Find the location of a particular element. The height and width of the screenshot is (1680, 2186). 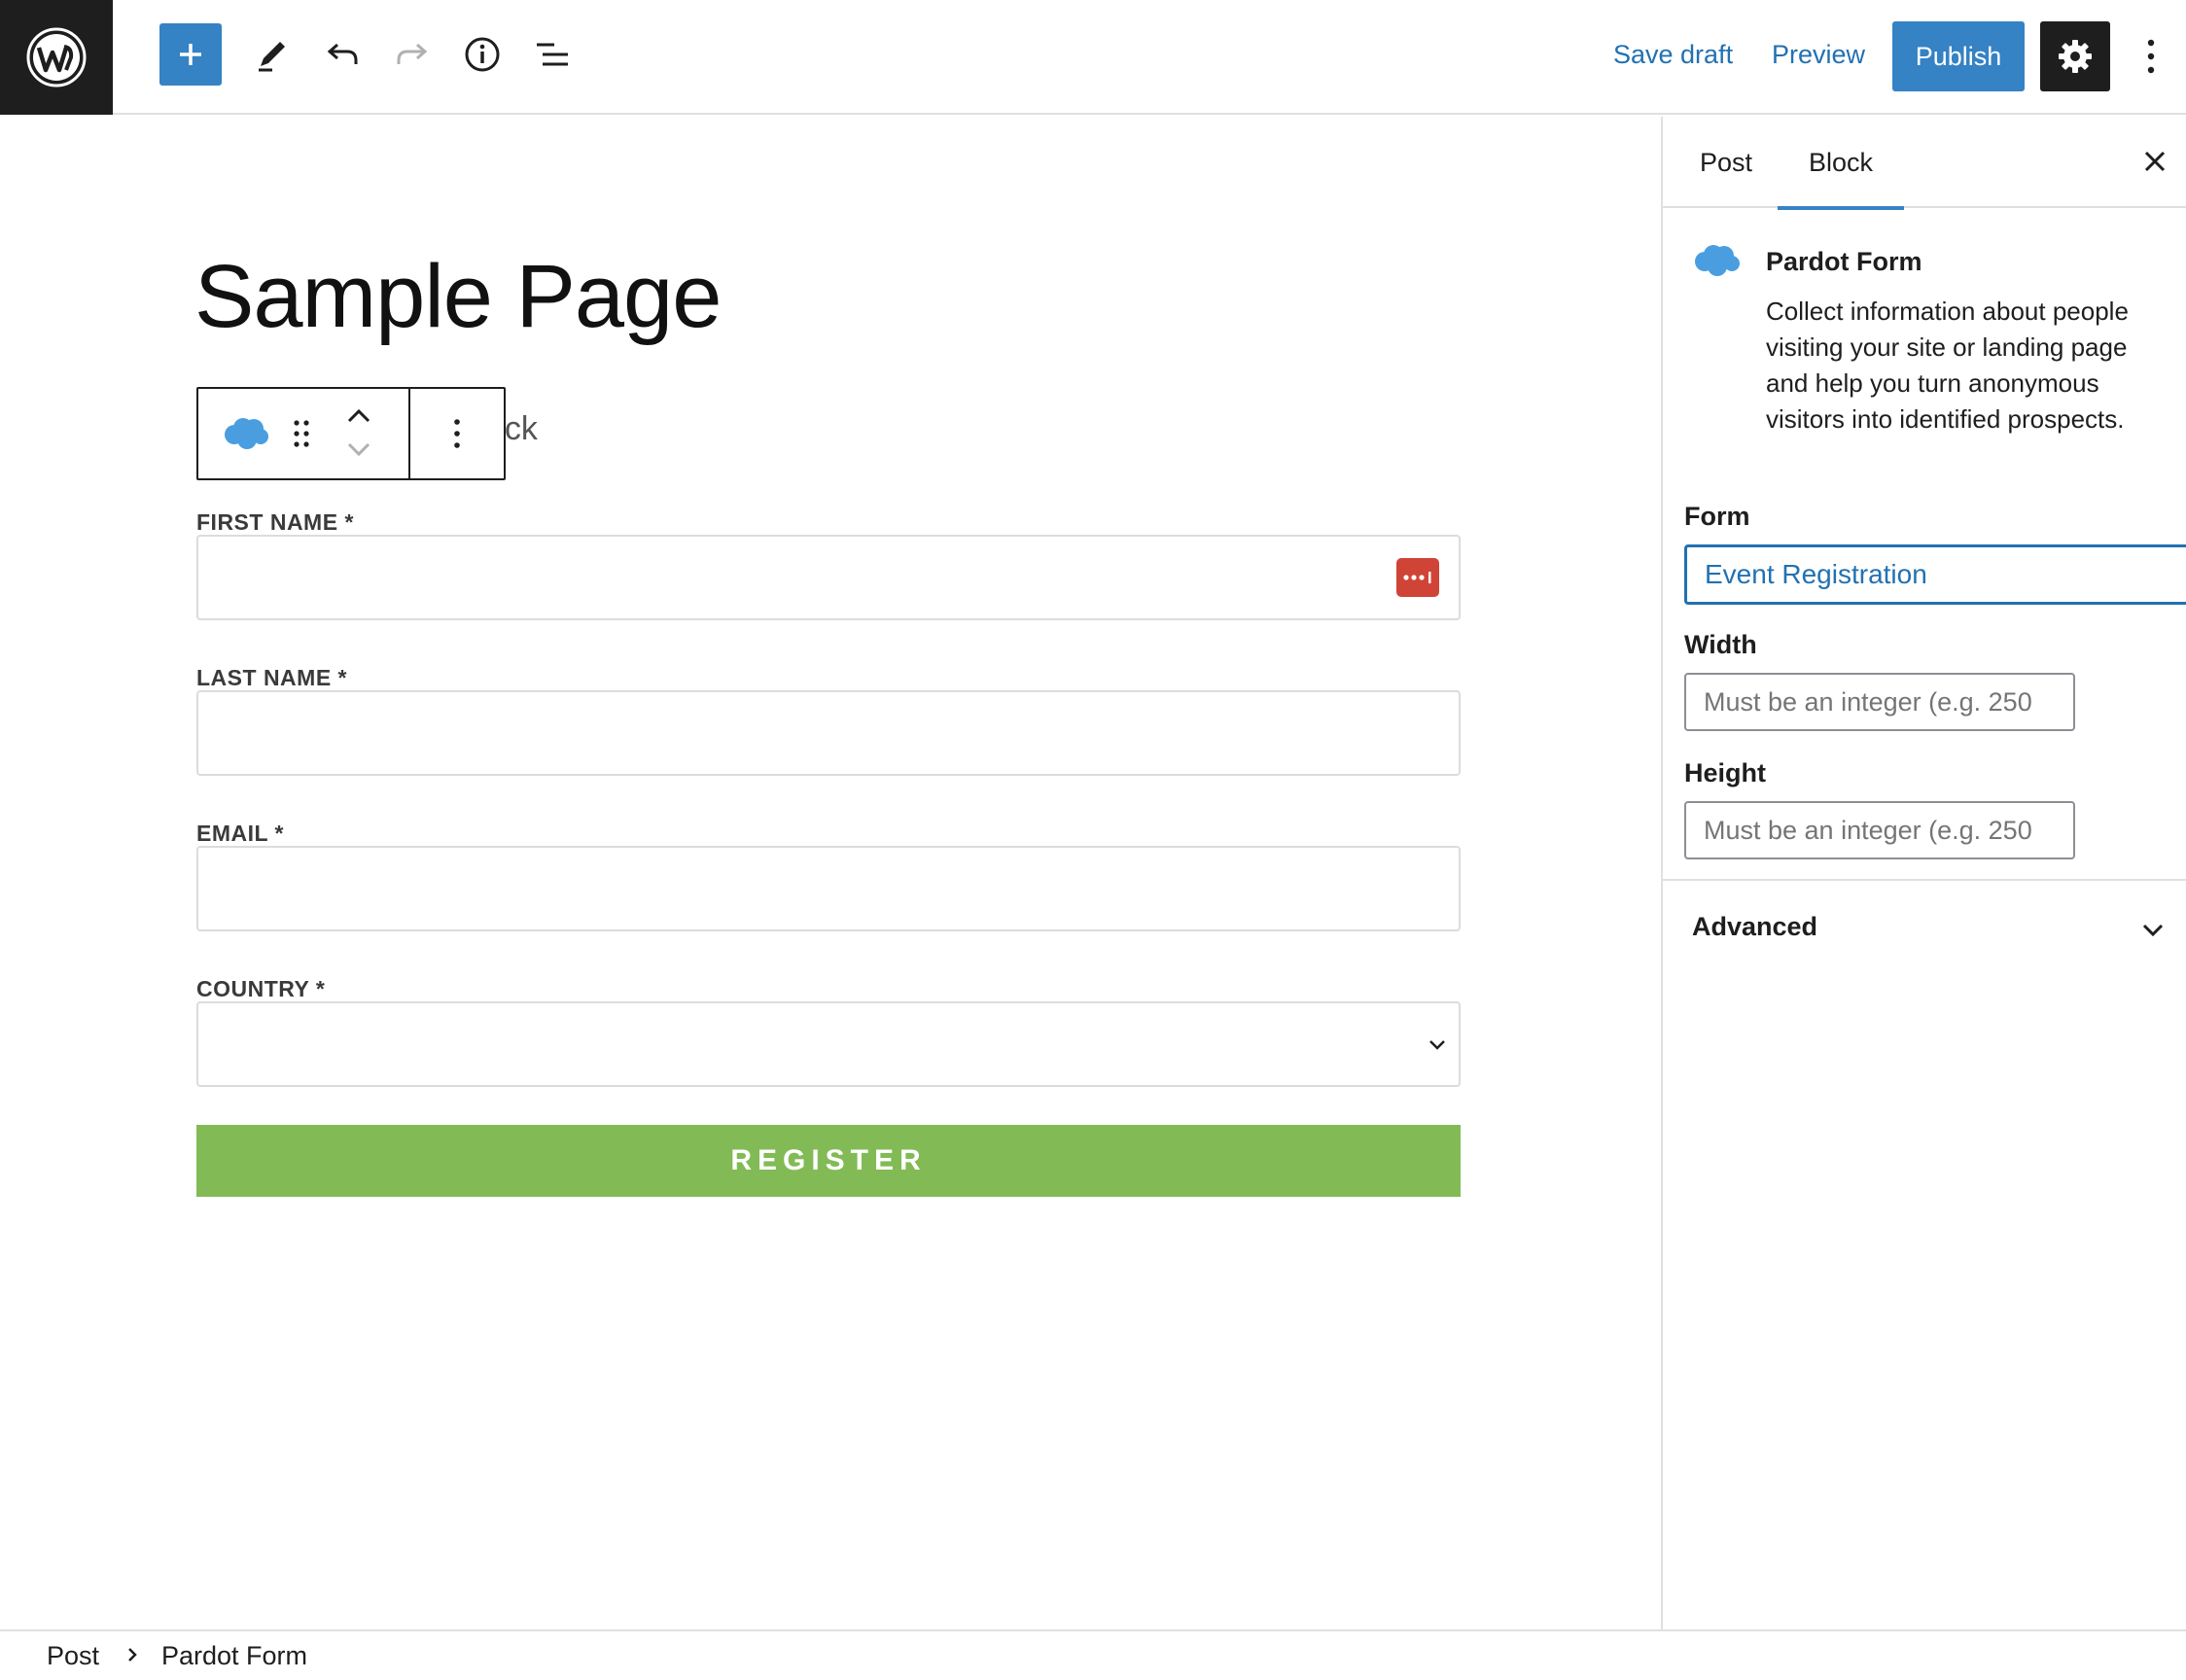

close-icon is located at coordinates (2155, 161).